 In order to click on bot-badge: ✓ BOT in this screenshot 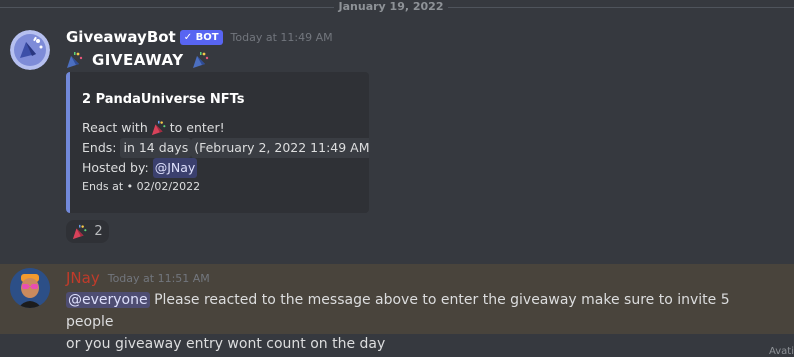, I will do `click(201, 37)`.